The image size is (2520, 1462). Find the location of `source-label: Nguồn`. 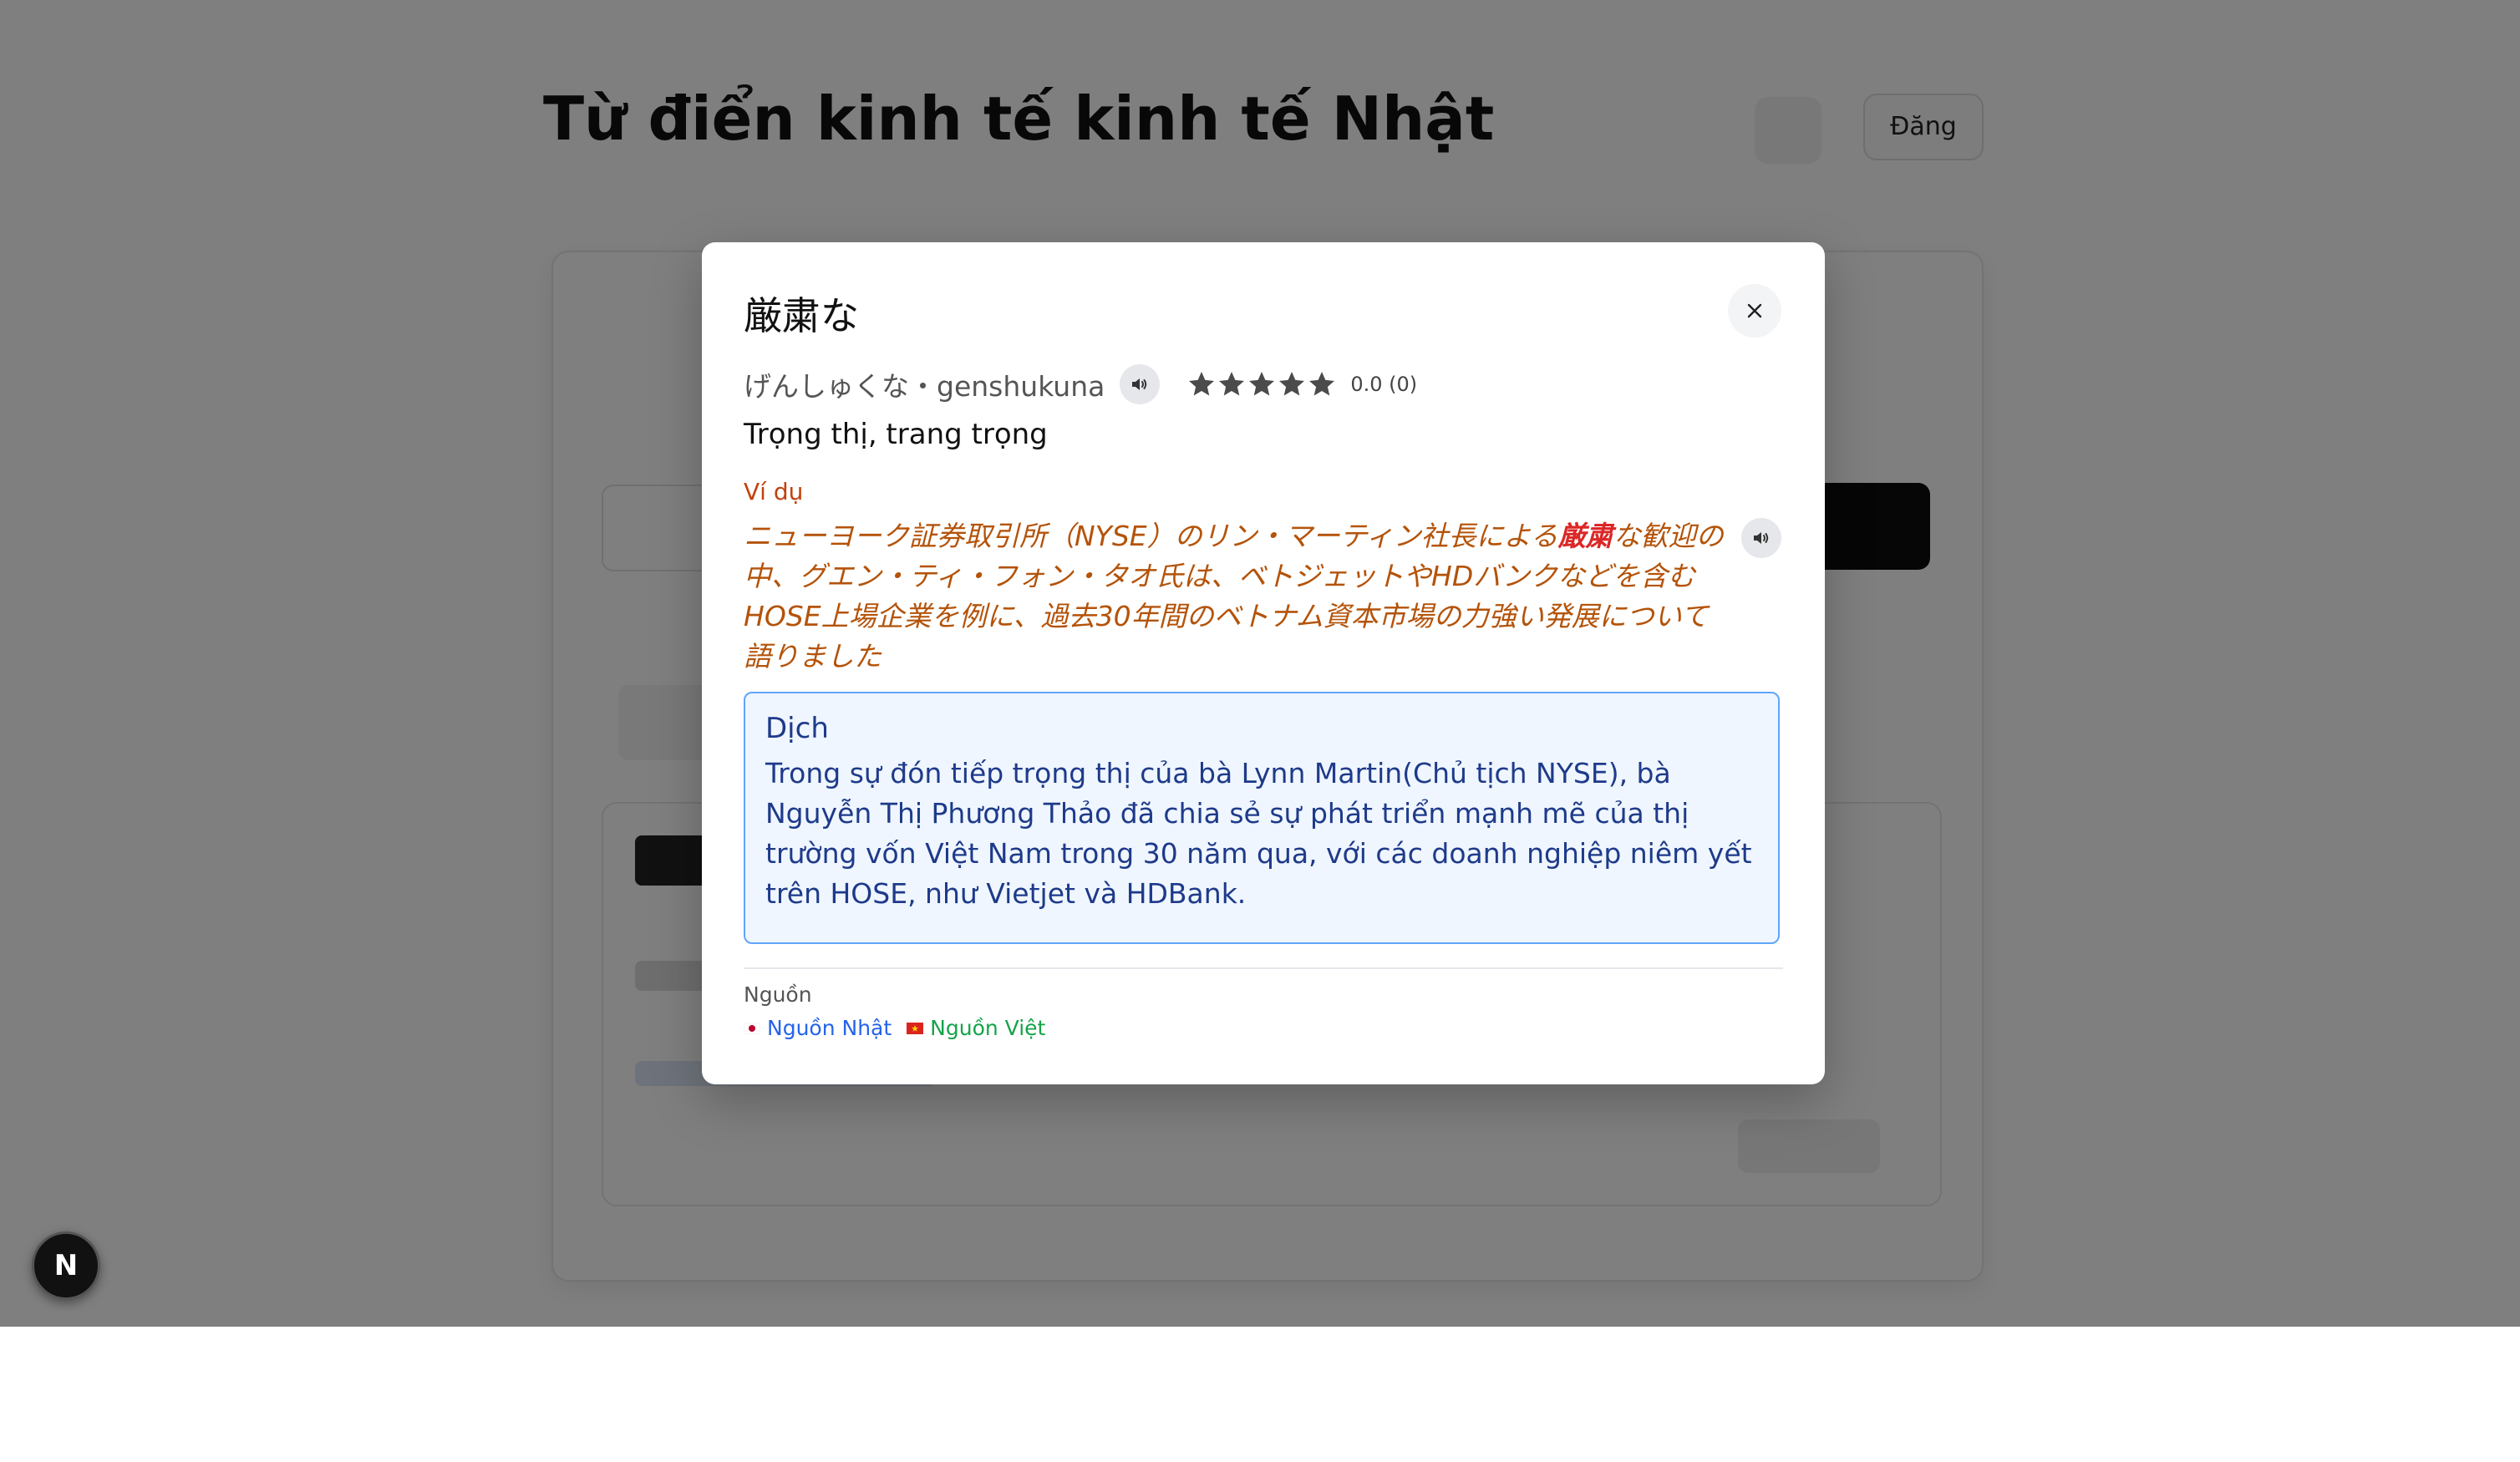

source-label: Nguồn is located at coordinates (778, 994).